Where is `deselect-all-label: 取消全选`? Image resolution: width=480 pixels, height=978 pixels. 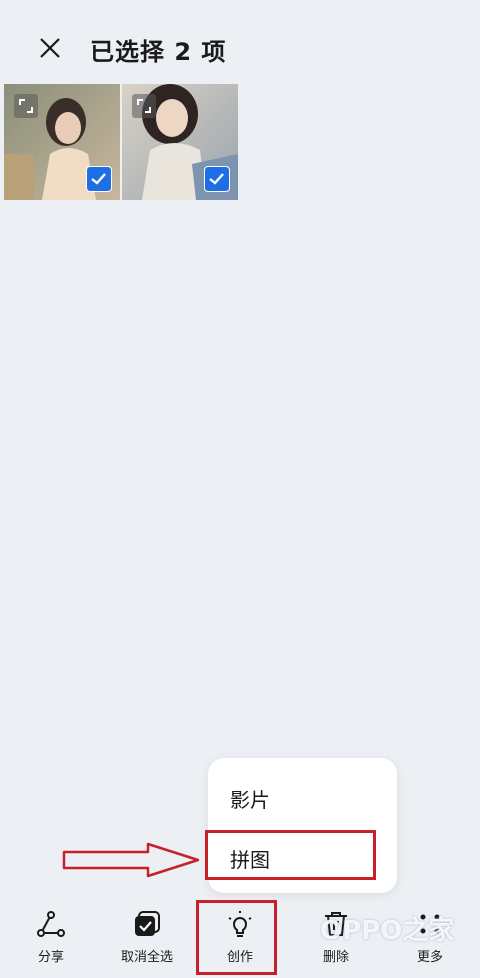
deselect-all-label: 取消全选 is located at coordinates (146, 957).